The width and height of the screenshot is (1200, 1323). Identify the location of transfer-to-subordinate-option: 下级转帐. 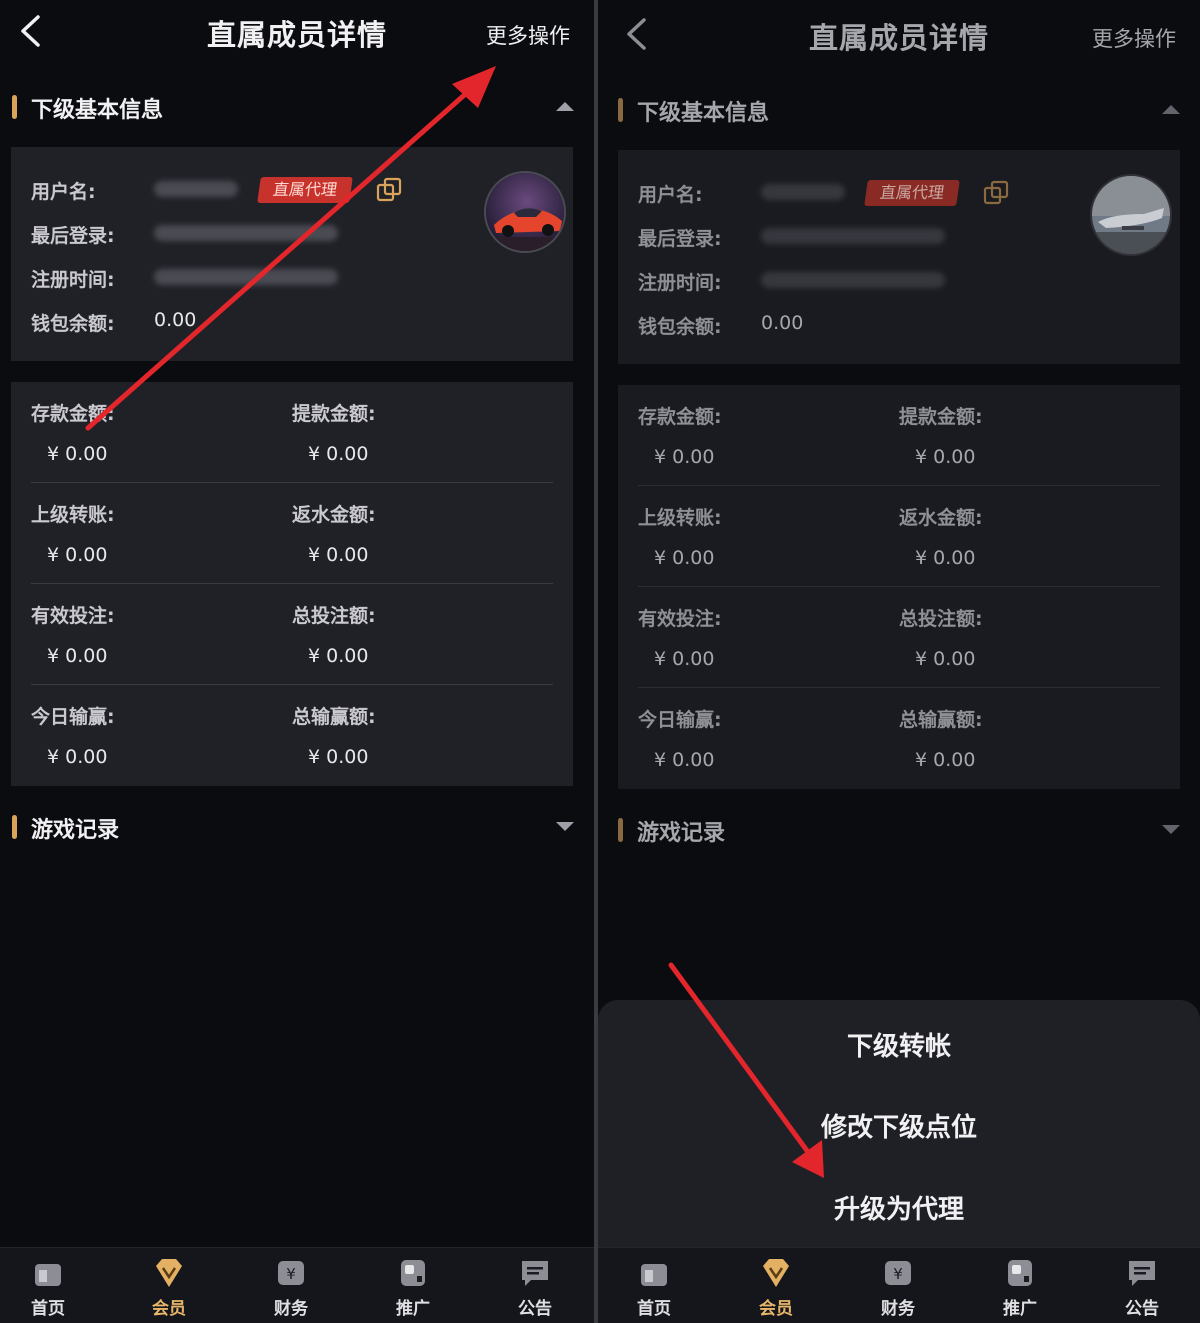
(899, 1044).